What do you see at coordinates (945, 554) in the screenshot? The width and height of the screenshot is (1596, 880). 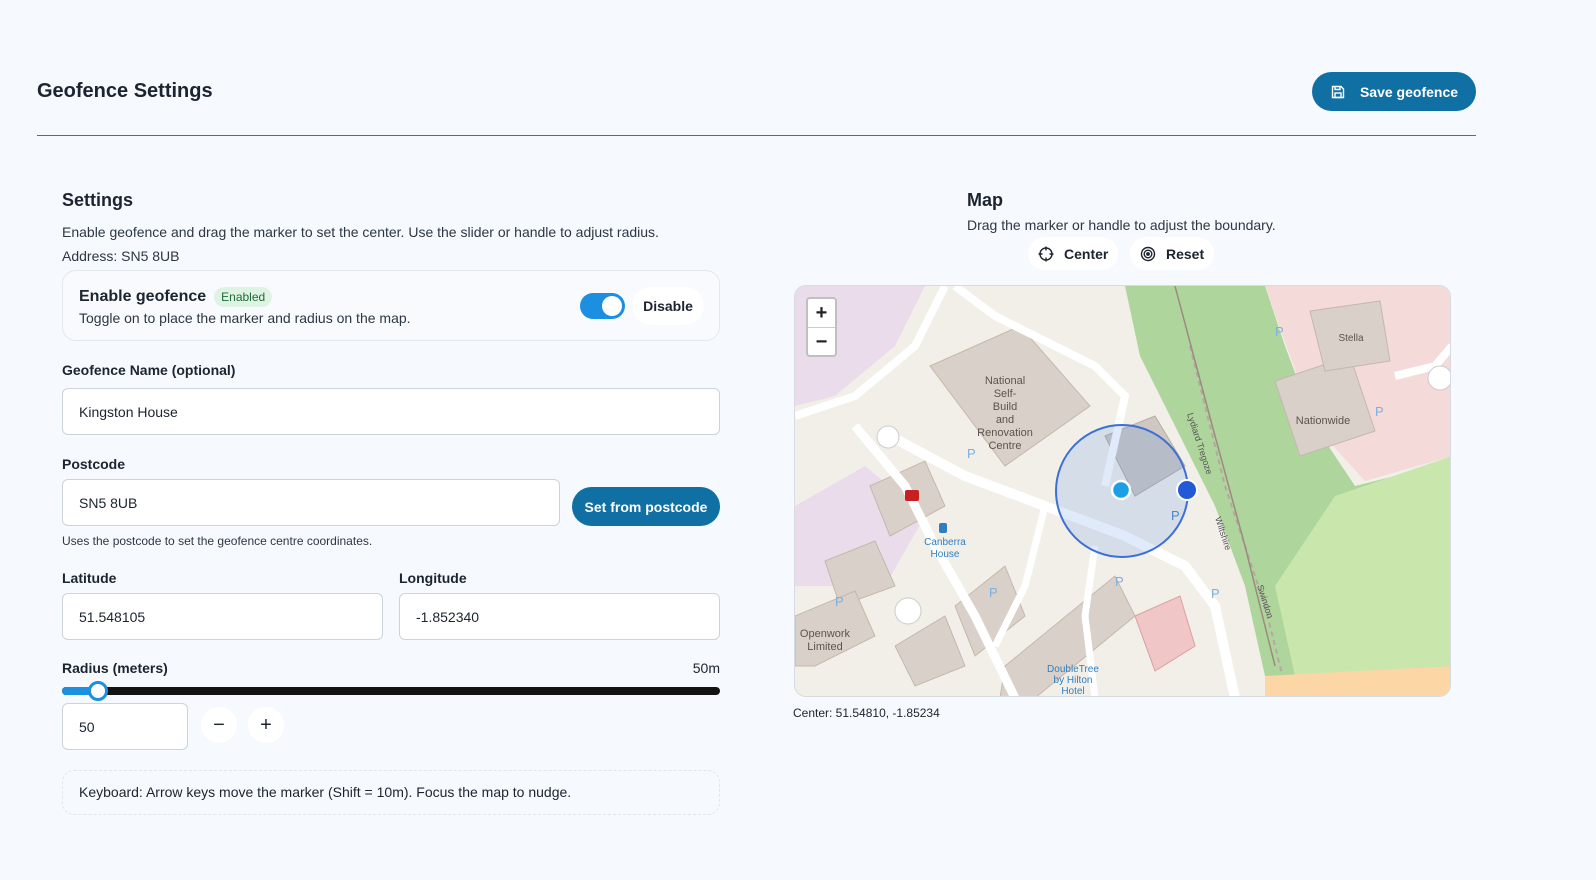 I see `map-label-canberra: House` at bounding box center [945, 554].